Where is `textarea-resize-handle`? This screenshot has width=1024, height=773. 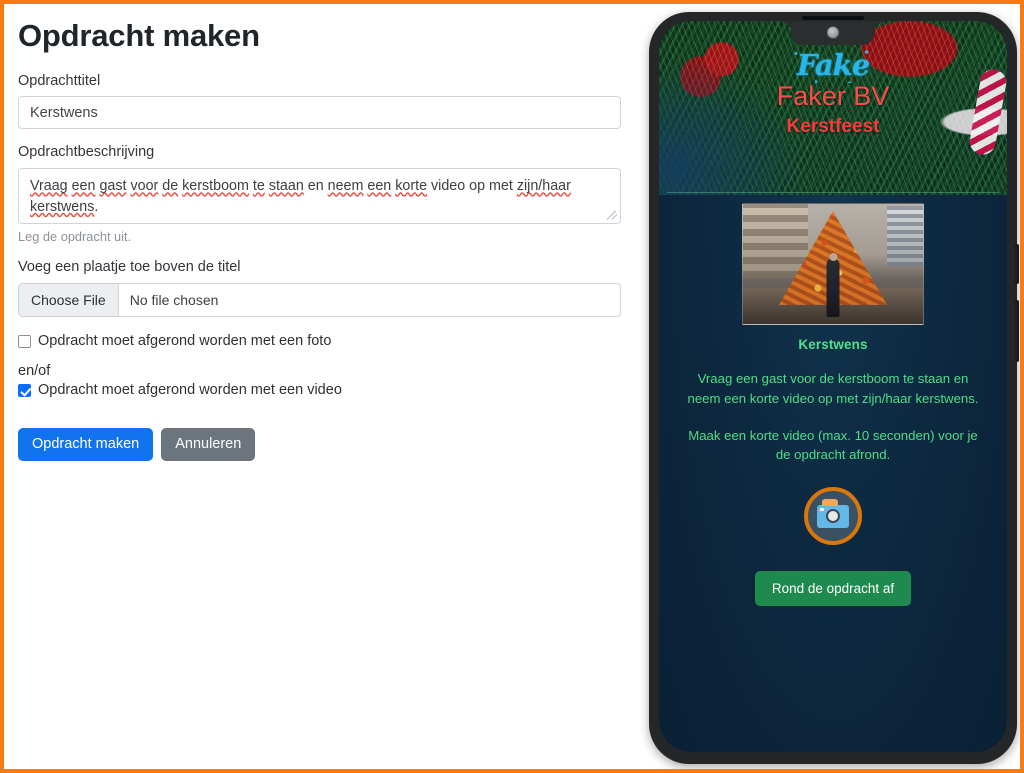
textarea-resize-handle is located at coordinates (612, 215).